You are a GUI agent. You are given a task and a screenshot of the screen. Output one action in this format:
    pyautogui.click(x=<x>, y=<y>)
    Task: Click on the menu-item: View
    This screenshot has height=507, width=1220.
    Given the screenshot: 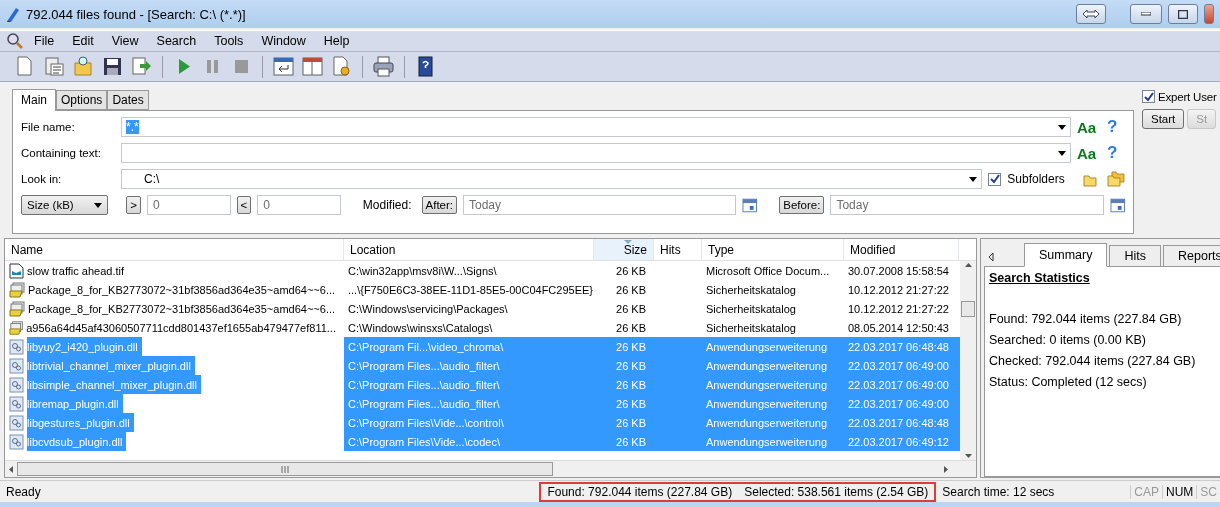 What is the action you would take?
    pyautogui.click(x=125, y=41)
    